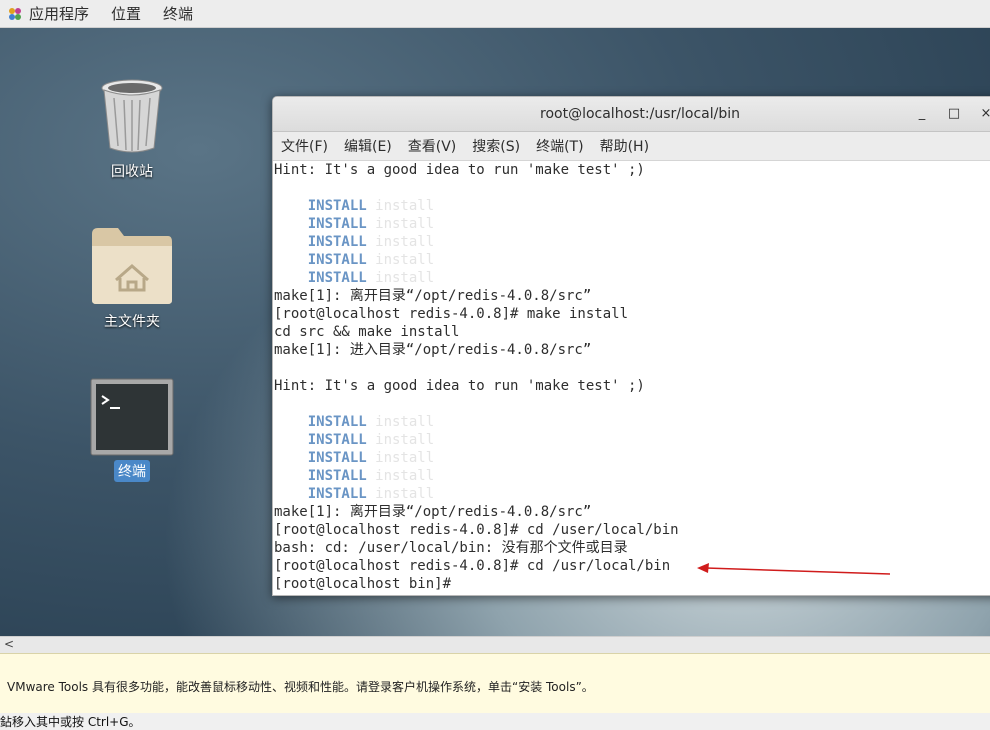 The width and height of the screenshot is (990, 730). Describe the element at coordinates (15, 14) in the screenshot. I see `applications-icon` at that location.